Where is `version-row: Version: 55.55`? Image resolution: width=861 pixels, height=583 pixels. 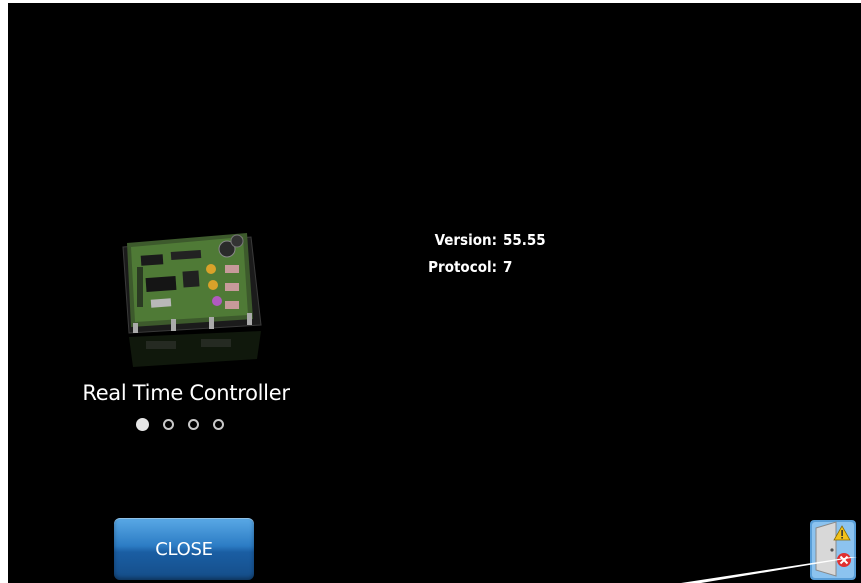
version-row: Version: 55.55 is located at coordinates (476, 240).